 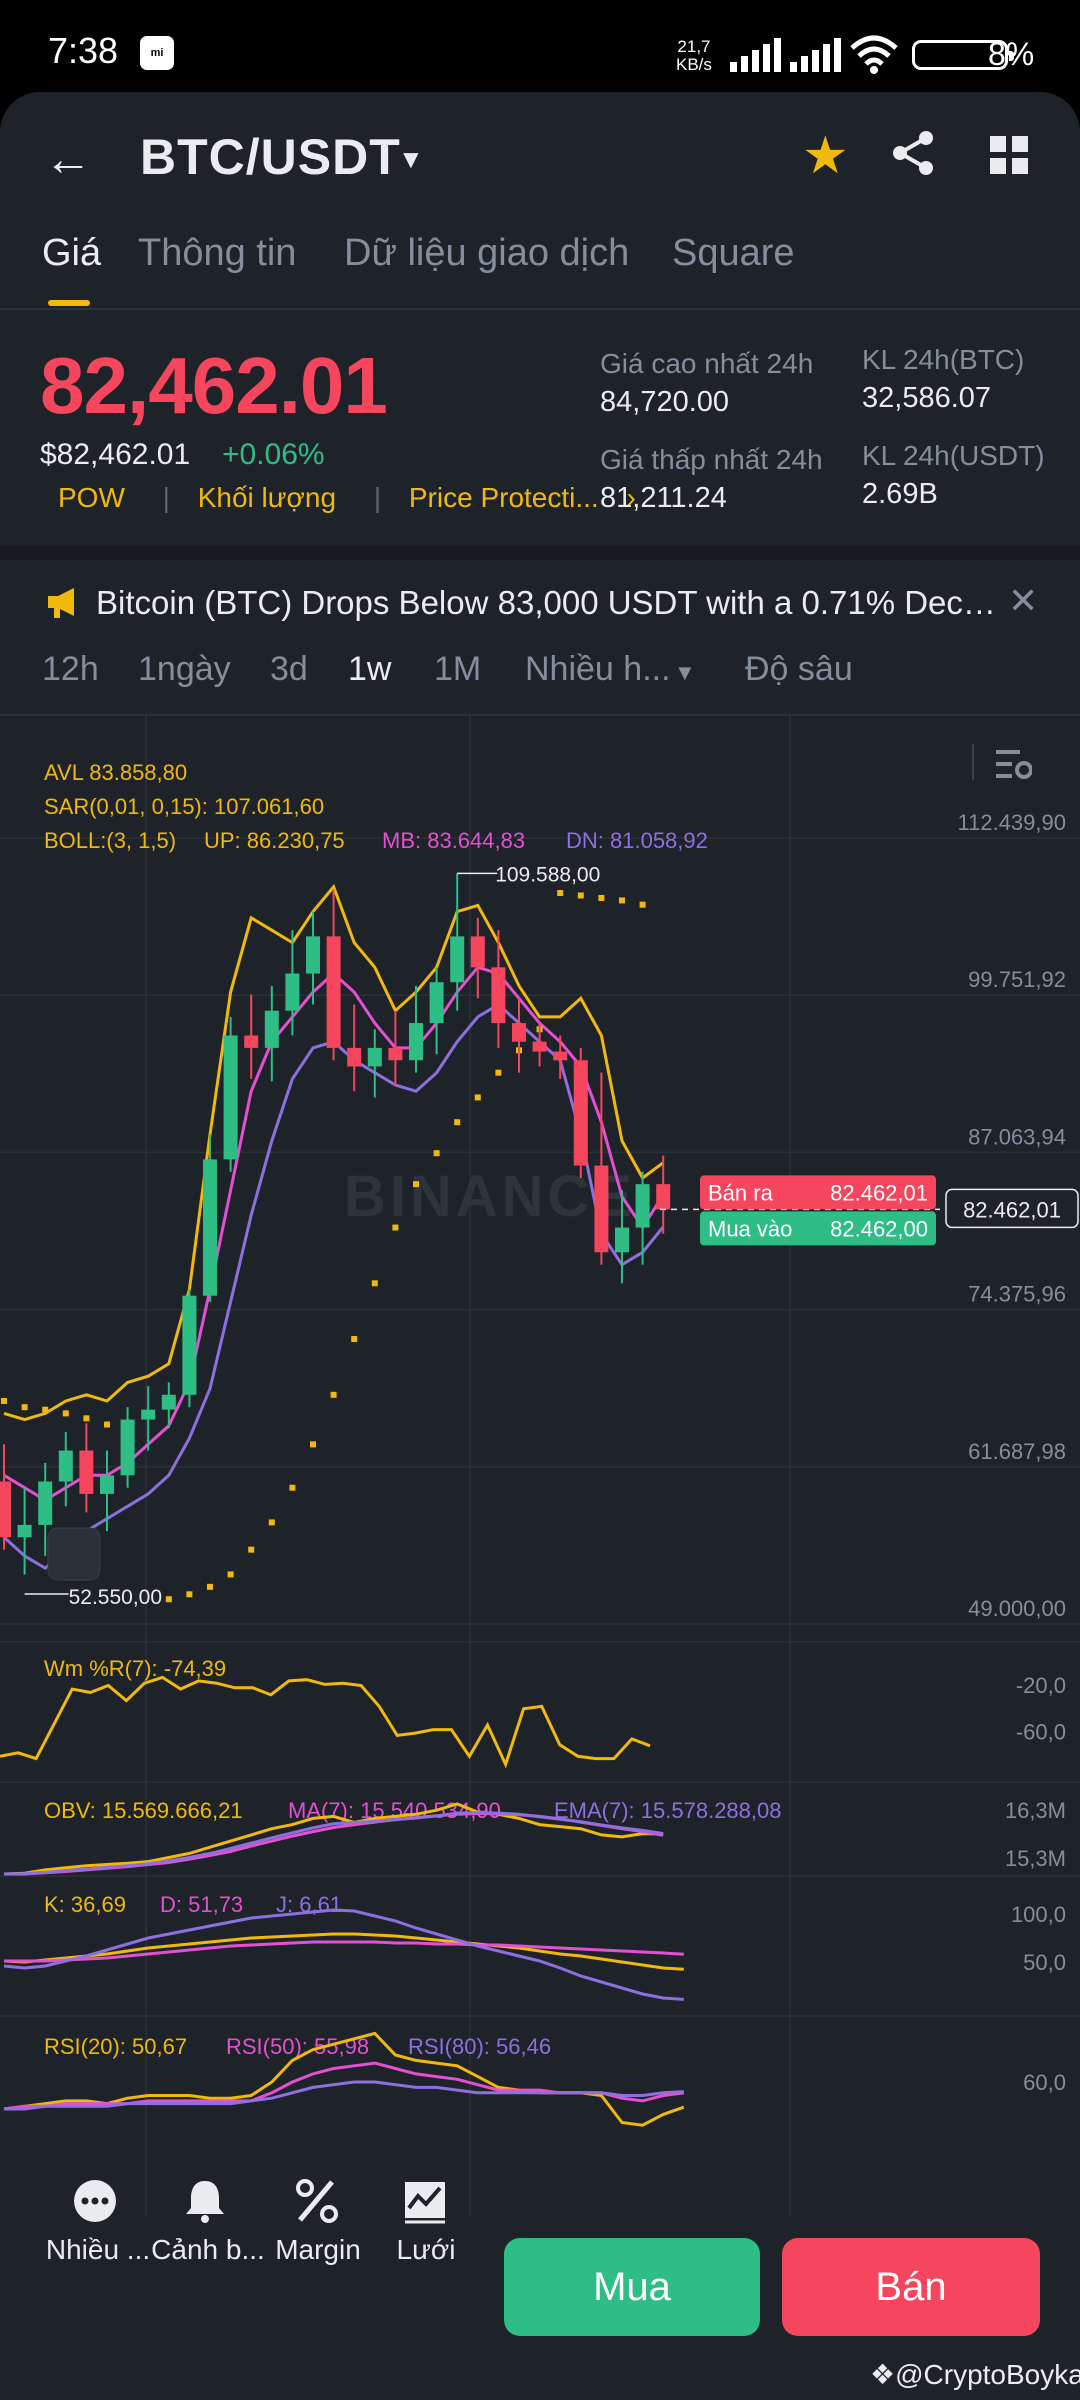 I want to click on chevron-down-icon: ▼, so click(x=685, y=673).